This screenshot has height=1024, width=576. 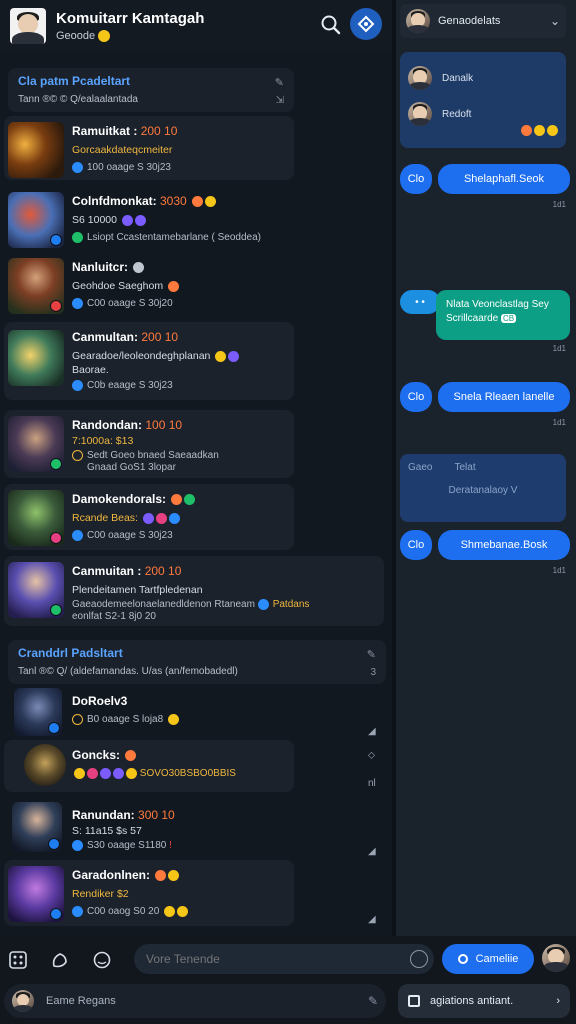 What do you see at coordinates (371, 755) in the screenshot?
I see `tag-icon: ⬦` at bounding box center [371, 755].